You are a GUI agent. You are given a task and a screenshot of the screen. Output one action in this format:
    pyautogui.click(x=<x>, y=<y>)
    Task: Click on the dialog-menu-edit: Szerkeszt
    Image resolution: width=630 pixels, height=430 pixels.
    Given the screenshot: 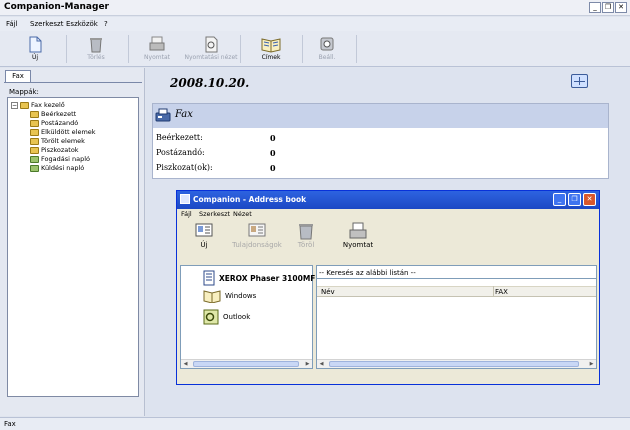 What is the action you would take?
    pyautogui.click(x=214, y=214)
    